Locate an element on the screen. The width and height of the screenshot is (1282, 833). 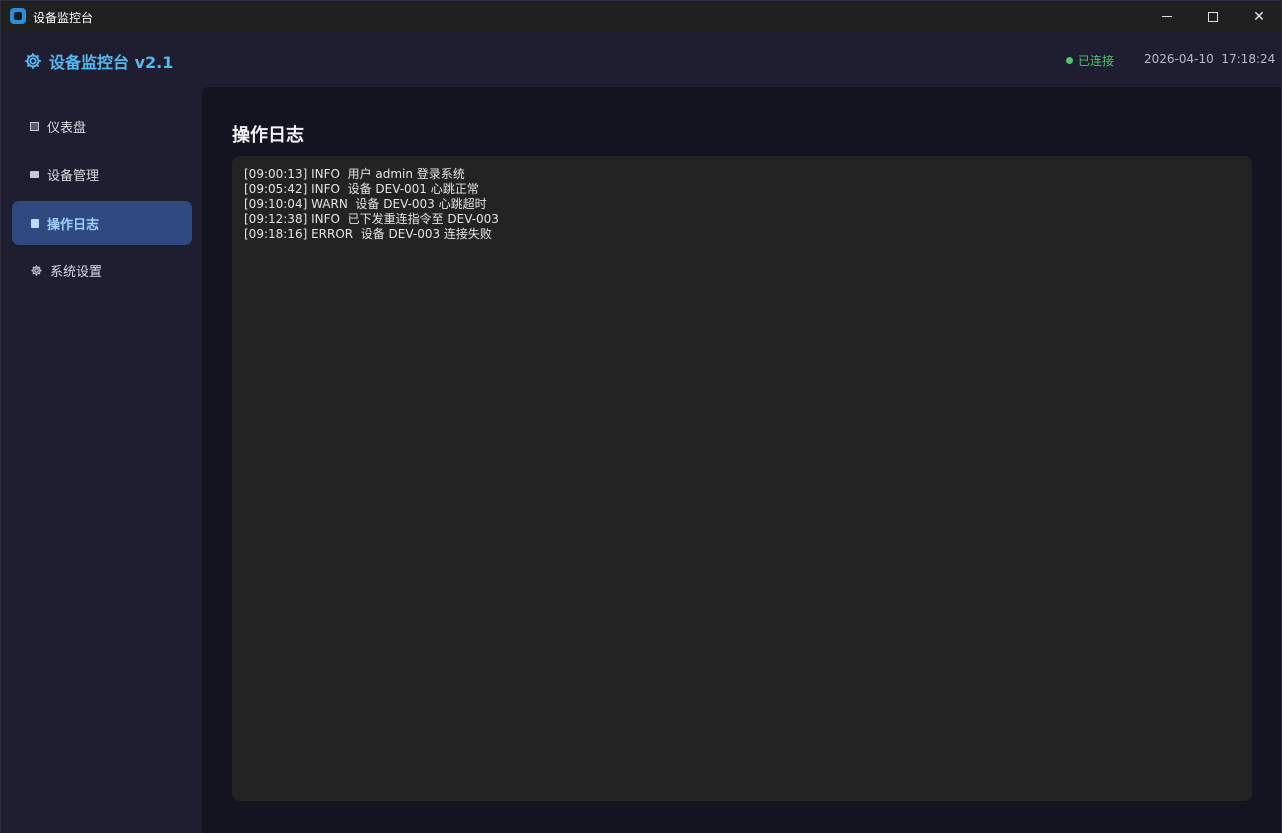
maximize-button is located at coordinates (1213, 16).